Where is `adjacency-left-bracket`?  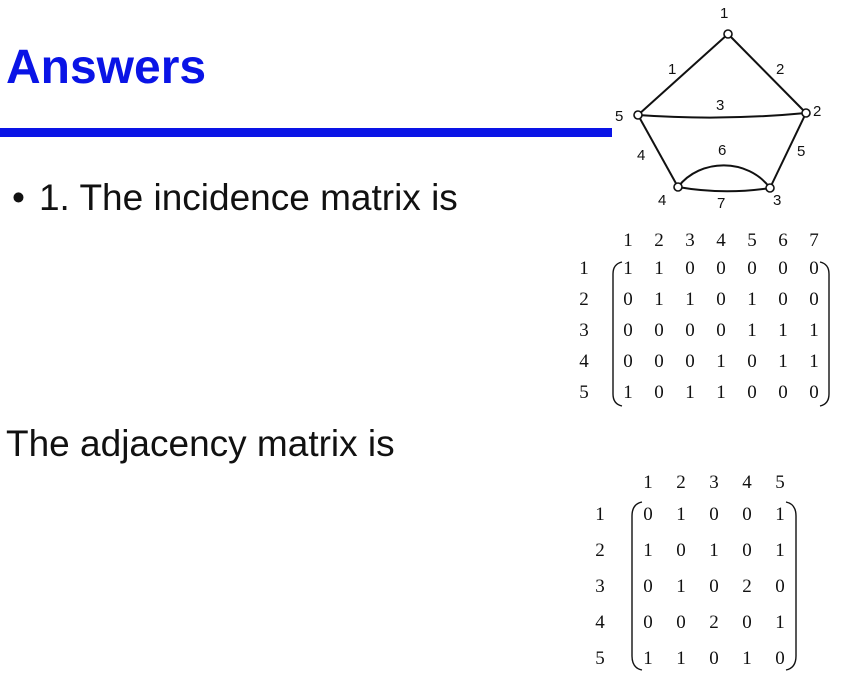 adjacency-left-bracket is located at coordinates (637, 586).